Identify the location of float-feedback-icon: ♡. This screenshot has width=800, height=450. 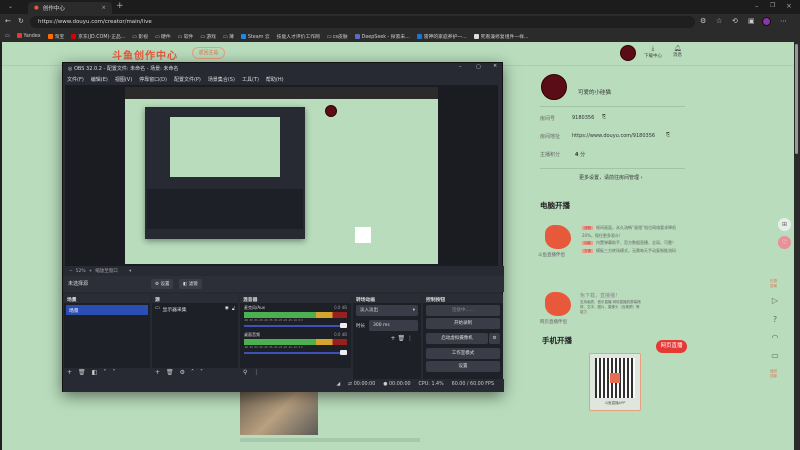
(784, 242).